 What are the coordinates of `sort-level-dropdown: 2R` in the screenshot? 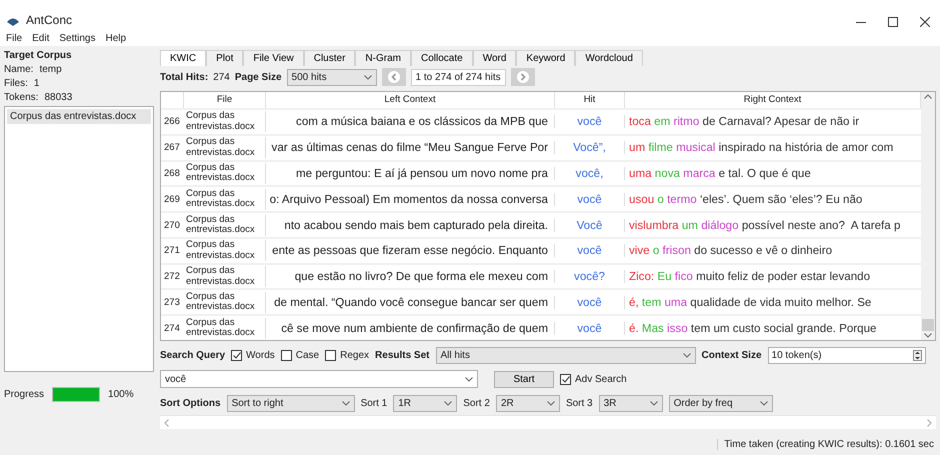 It's located at (528, 403).